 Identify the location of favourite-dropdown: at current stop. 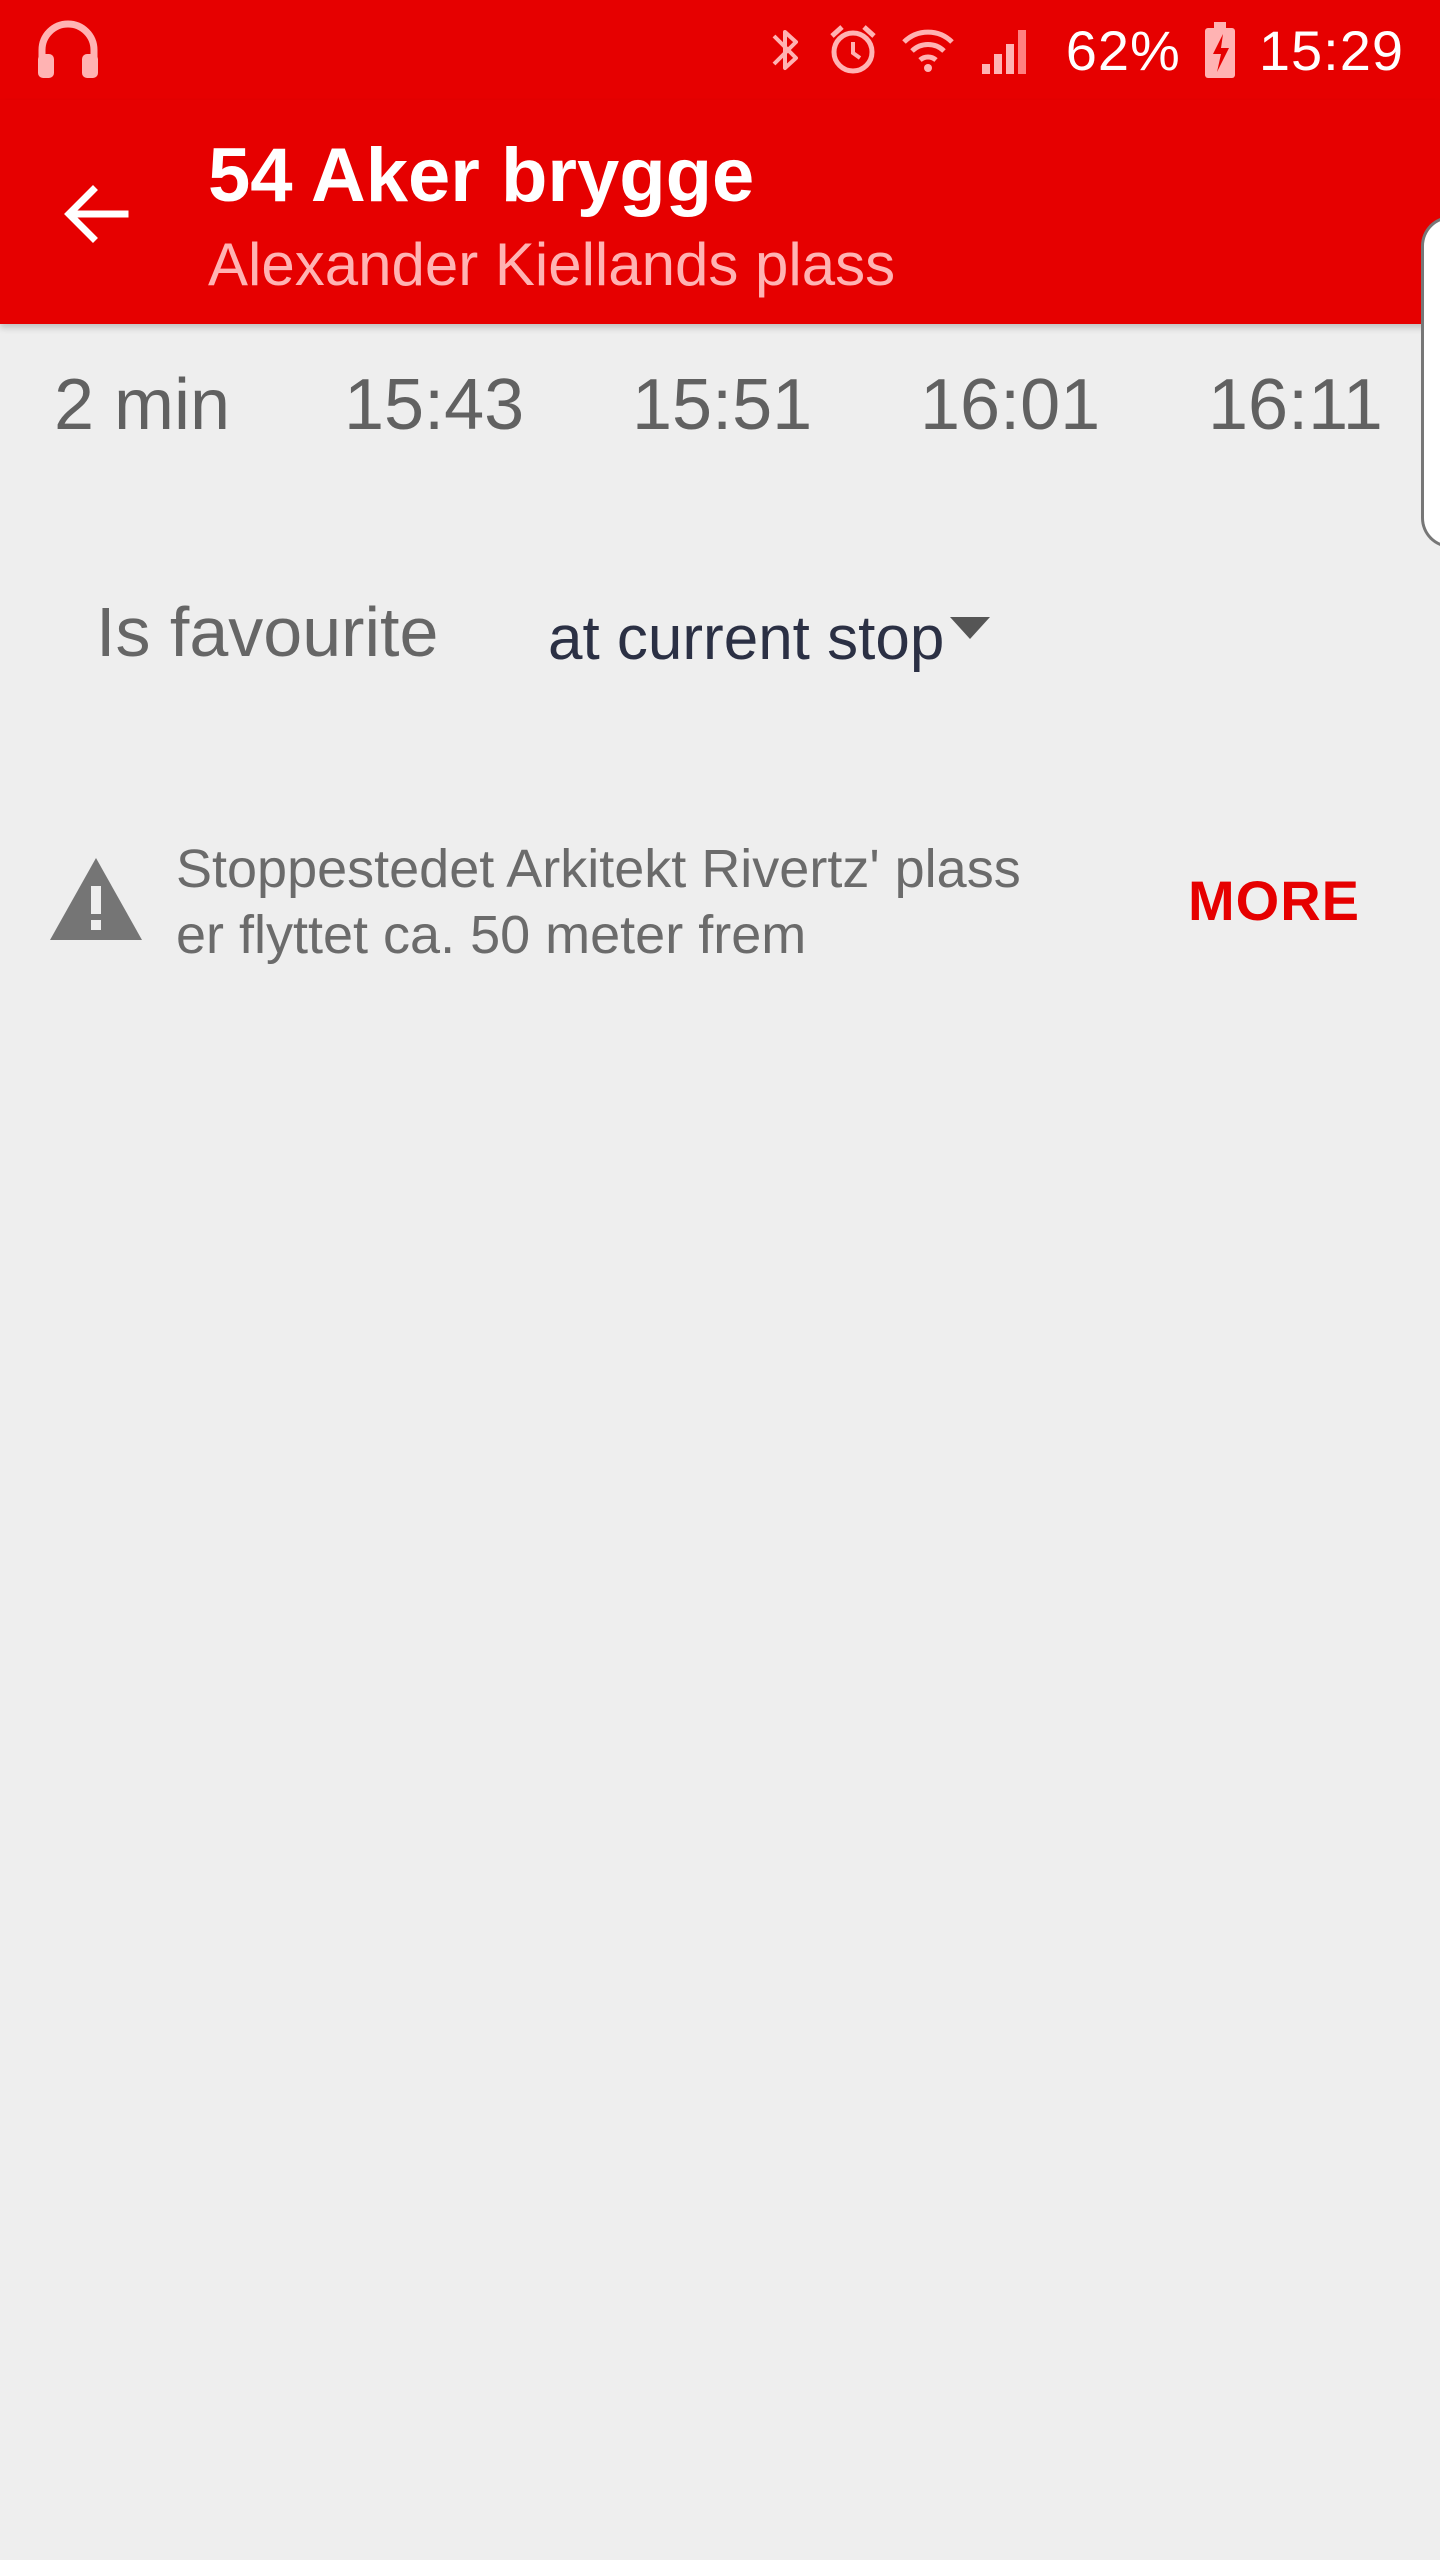
(769, 638).